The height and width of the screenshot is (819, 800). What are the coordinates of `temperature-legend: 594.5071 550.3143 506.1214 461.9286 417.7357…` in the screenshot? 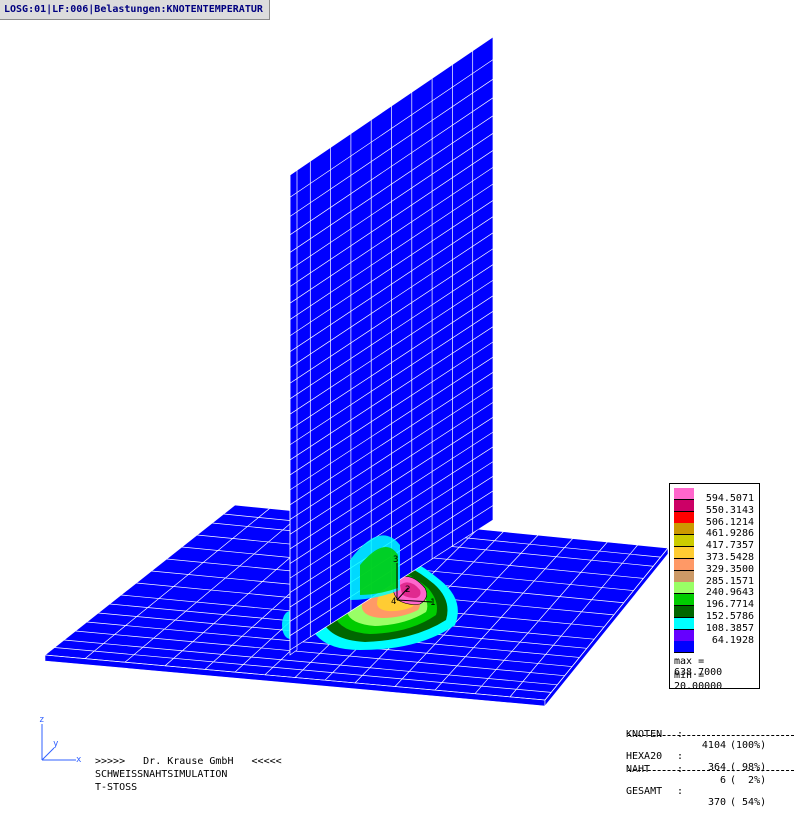 It's located at (714, 587).